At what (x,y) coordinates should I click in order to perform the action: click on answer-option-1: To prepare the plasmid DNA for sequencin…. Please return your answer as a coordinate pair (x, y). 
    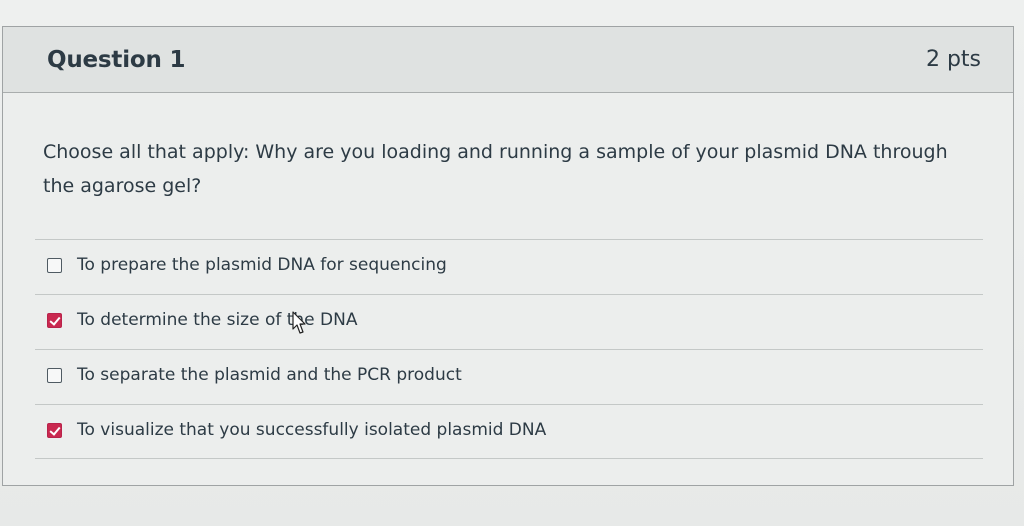
    Looking at the image, I should click on (509, 266).